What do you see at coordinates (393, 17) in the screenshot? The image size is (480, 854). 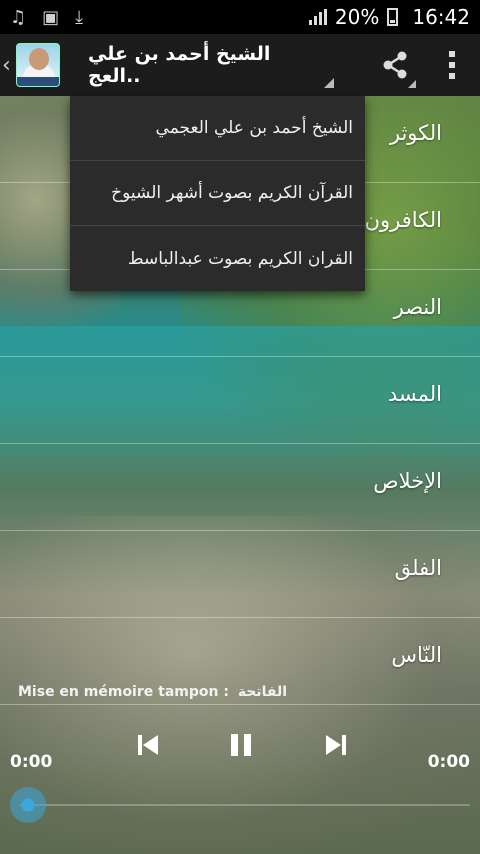 I see `battery-icon` at bounding box center [393, 17].